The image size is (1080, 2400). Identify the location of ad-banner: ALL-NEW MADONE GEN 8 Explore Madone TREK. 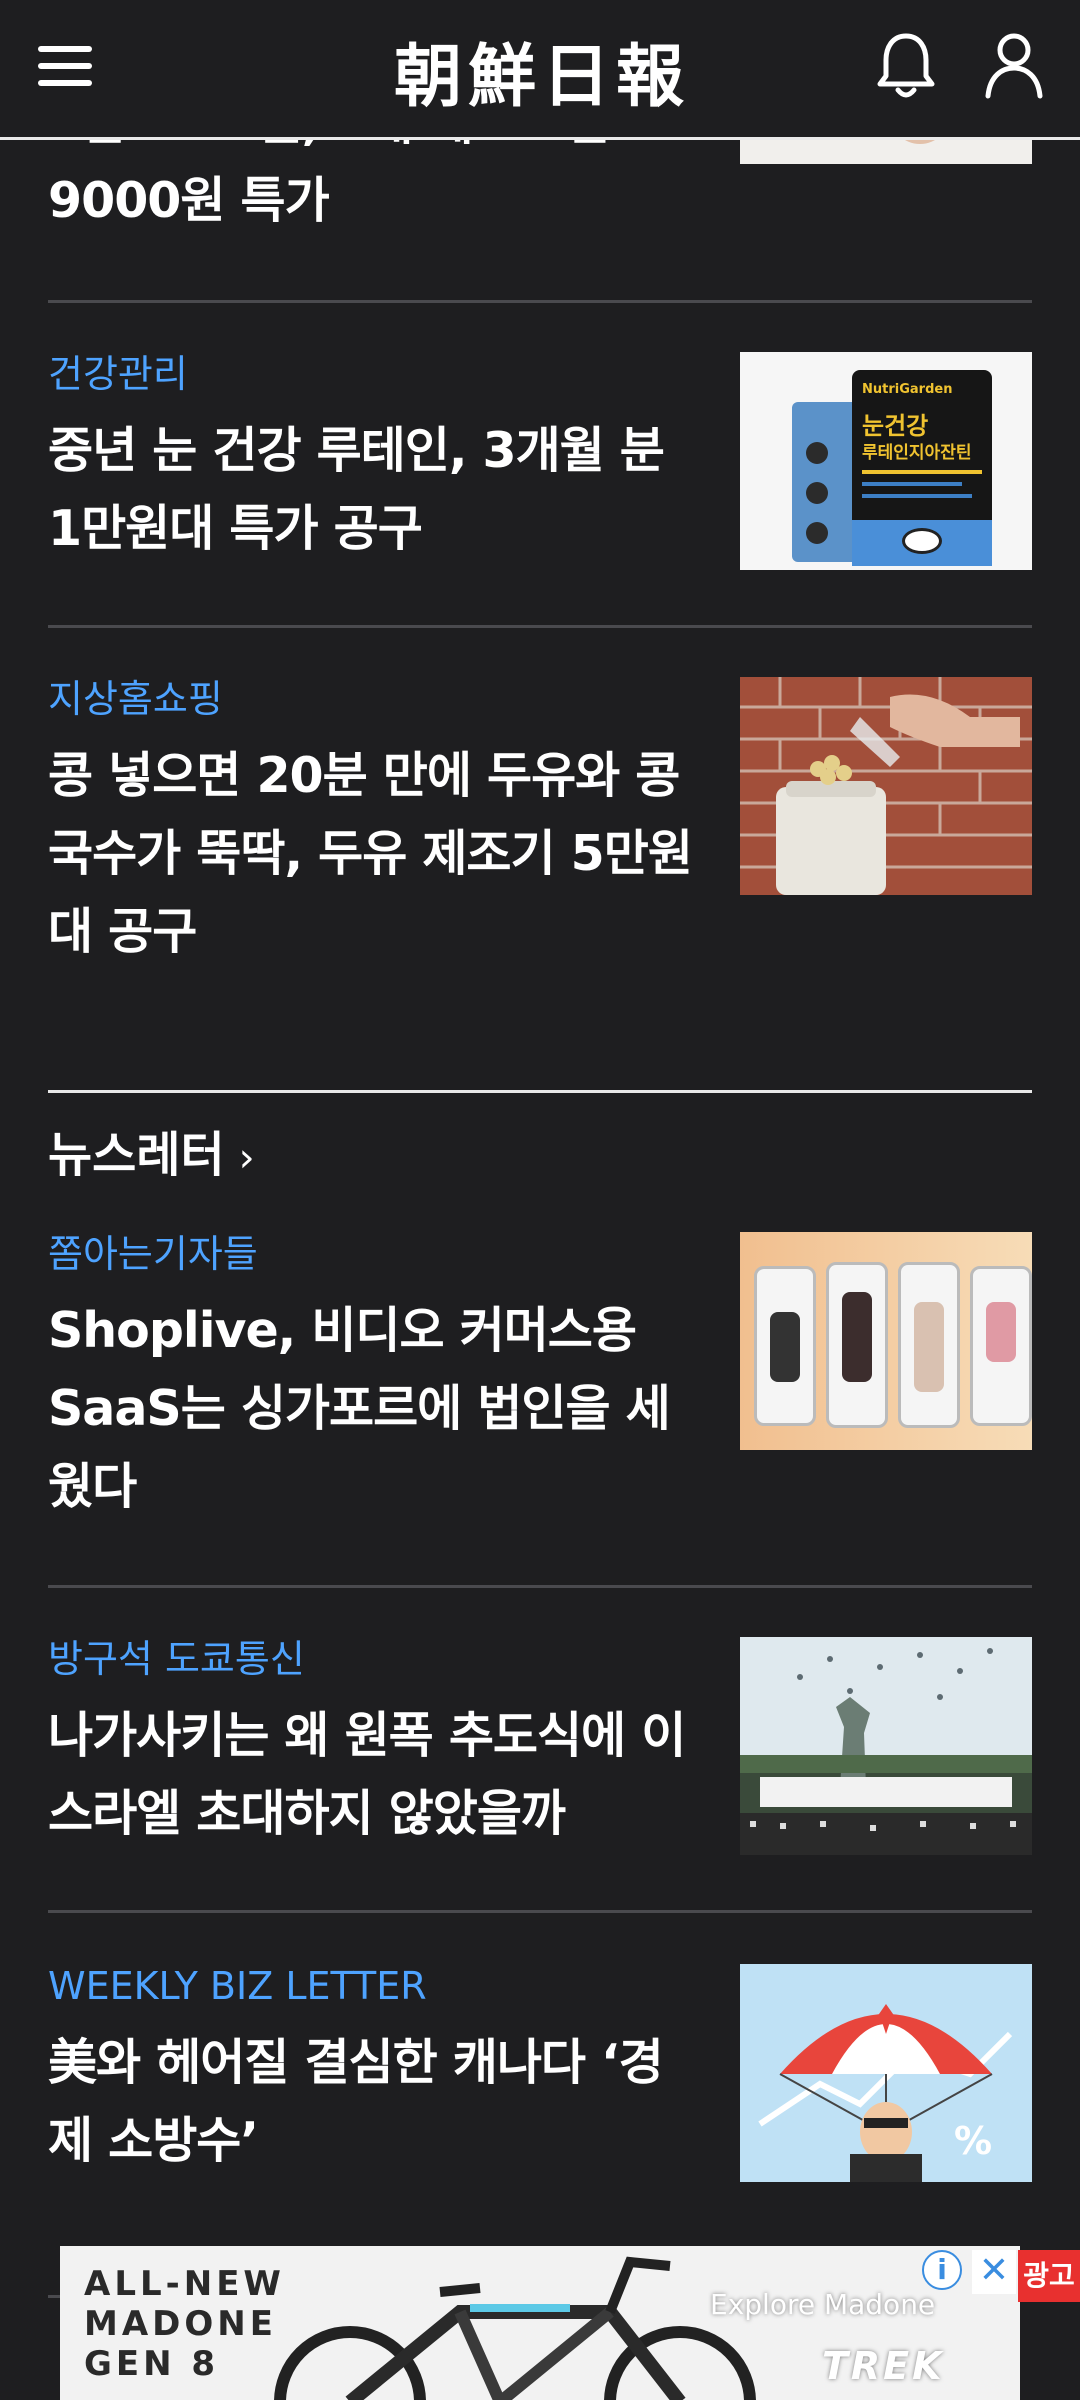
(540, 2323).